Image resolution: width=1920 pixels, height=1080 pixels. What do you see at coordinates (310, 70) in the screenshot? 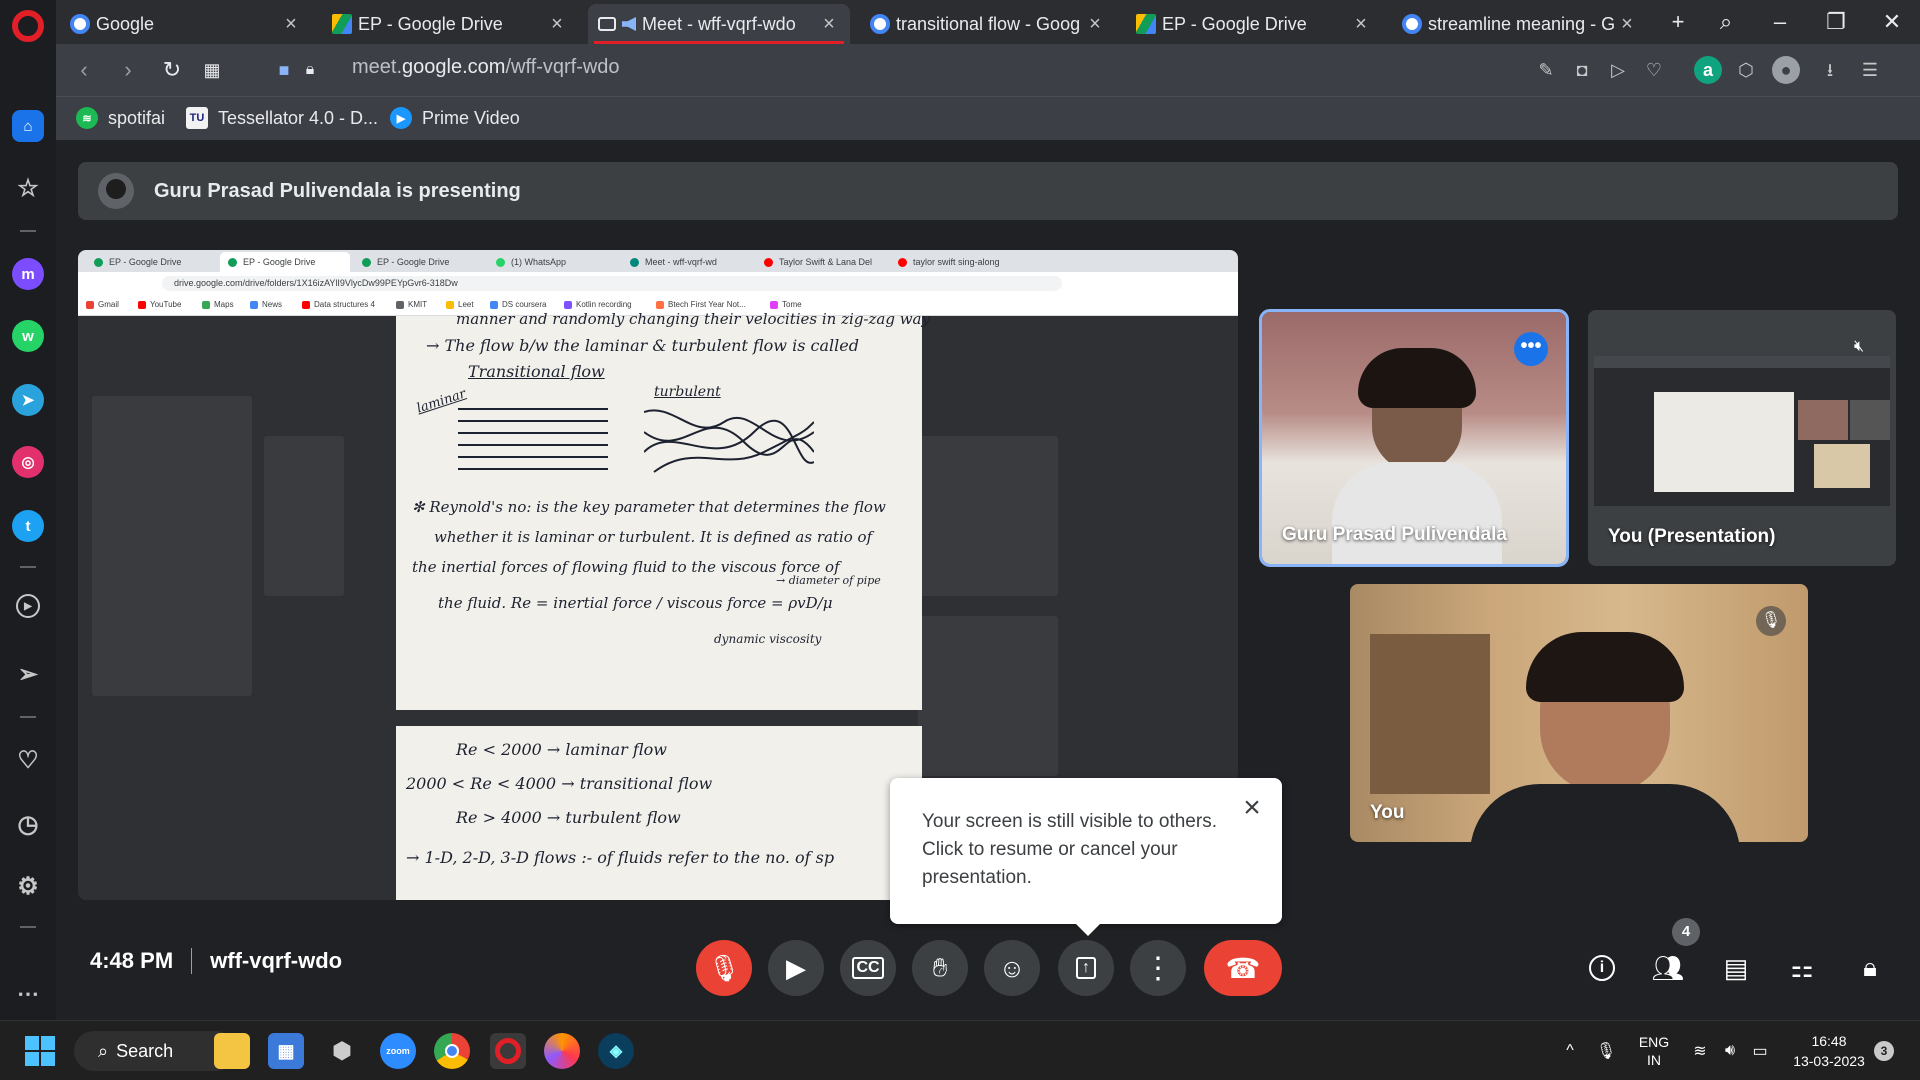
I see `lock-icon: 🔒︎` at bounding box center [310, 70].